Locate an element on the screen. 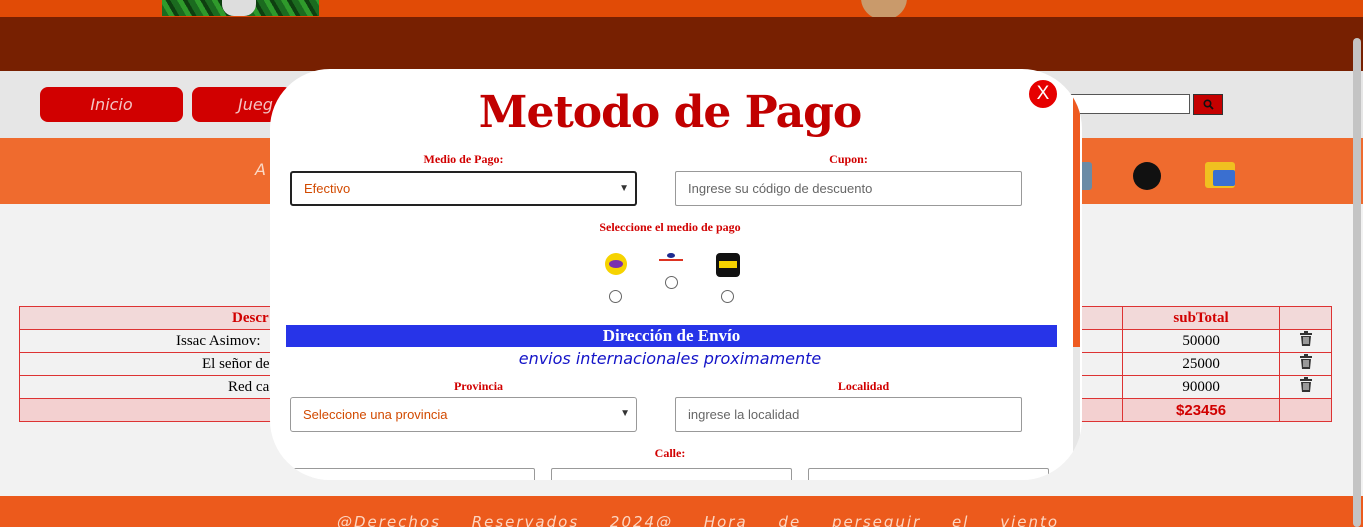 The width and height of the screenshot is (1363, 527). payment-radio-pagofacil is located at coordinates (615, 296).